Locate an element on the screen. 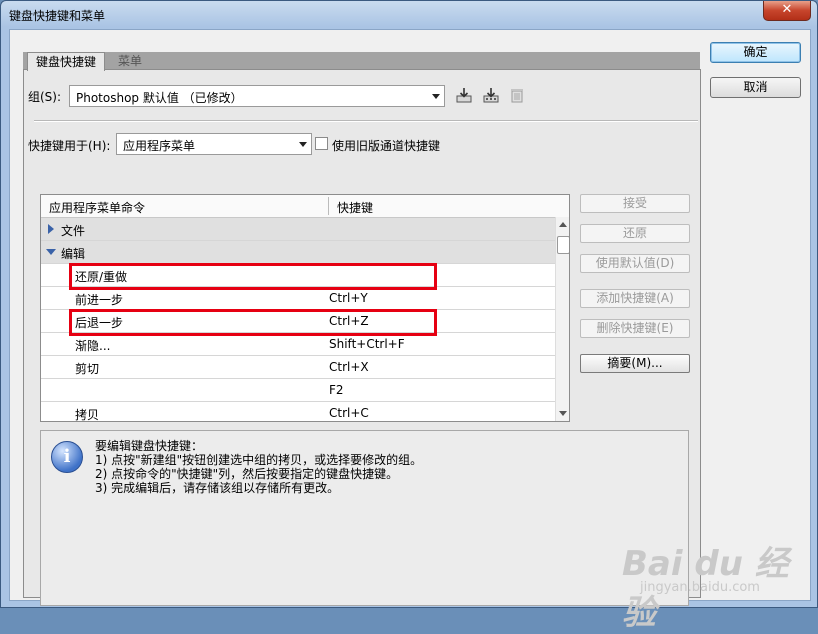 This screenshot has width=818, height=634. tab-keyboard-shortcuts: 键盘快捷键 is located at coordinates (66, 61).